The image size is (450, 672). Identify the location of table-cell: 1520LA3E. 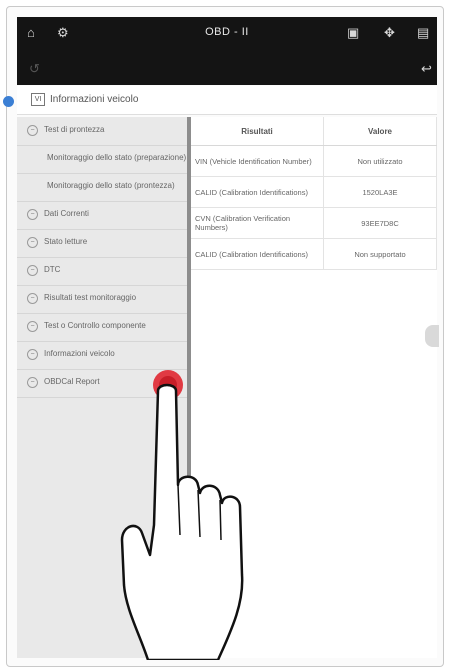
(380, 192).